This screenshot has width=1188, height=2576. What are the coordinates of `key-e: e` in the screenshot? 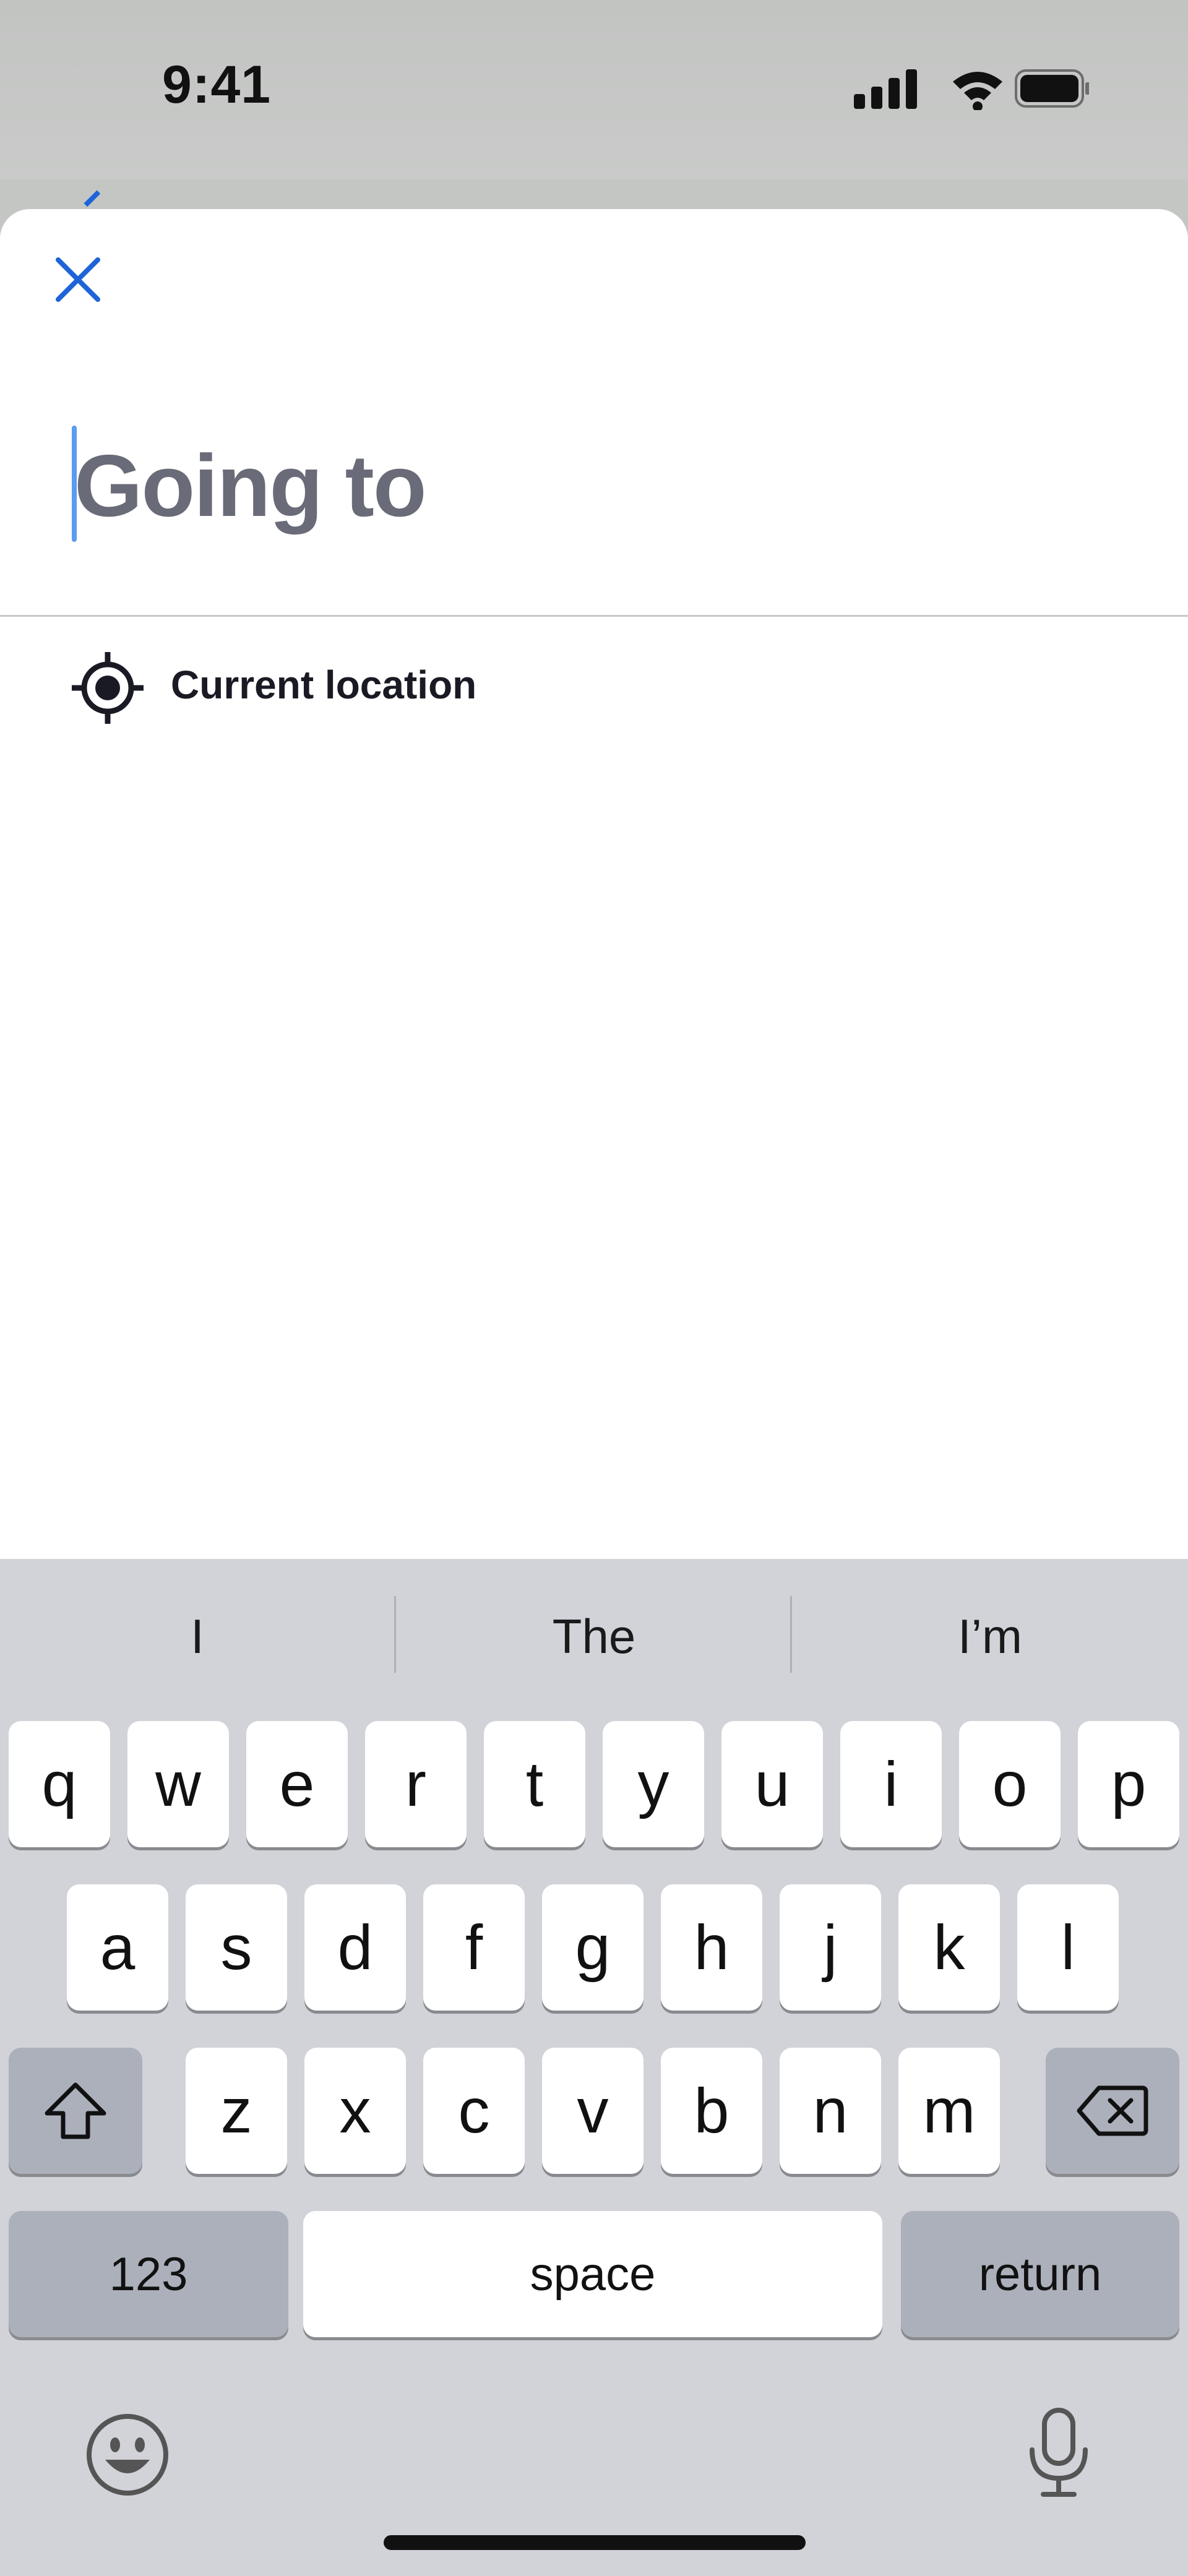 It's located at (297, 1784).